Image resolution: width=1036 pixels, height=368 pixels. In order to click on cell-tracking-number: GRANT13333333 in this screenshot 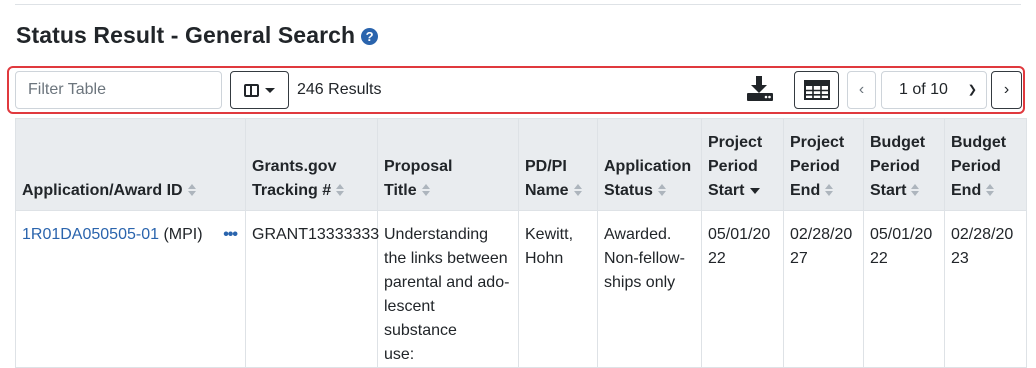, I will do `click(312, 289)`.